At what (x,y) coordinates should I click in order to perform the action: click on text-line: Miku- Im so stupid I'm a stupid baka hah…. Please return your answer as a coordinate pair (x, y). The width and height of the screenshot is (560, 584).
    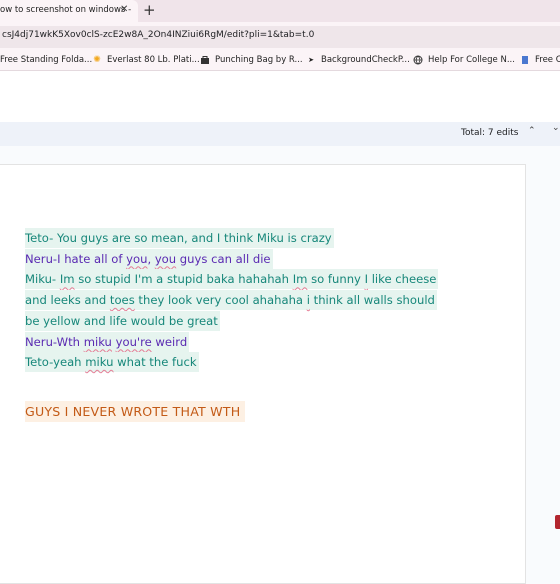
    Looking at the image, I should click on (232, 279).